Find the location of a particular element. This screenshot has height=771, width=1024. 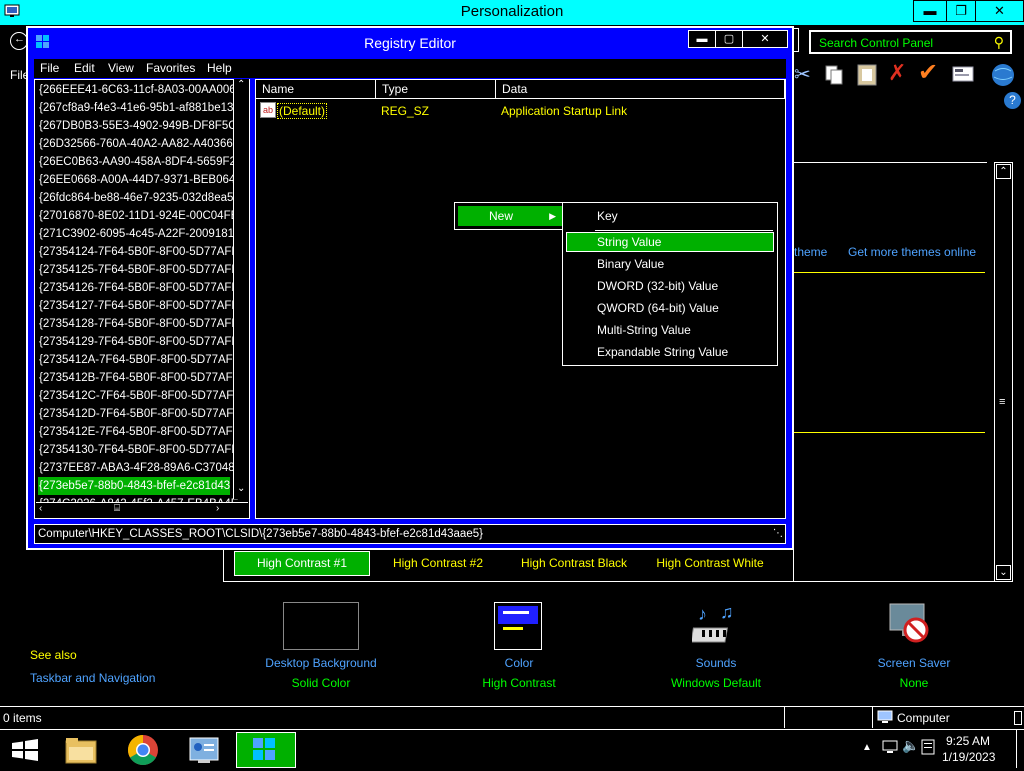

theme-high-contrast-1: High Contrast #1 is located at coordinates (302, 563).